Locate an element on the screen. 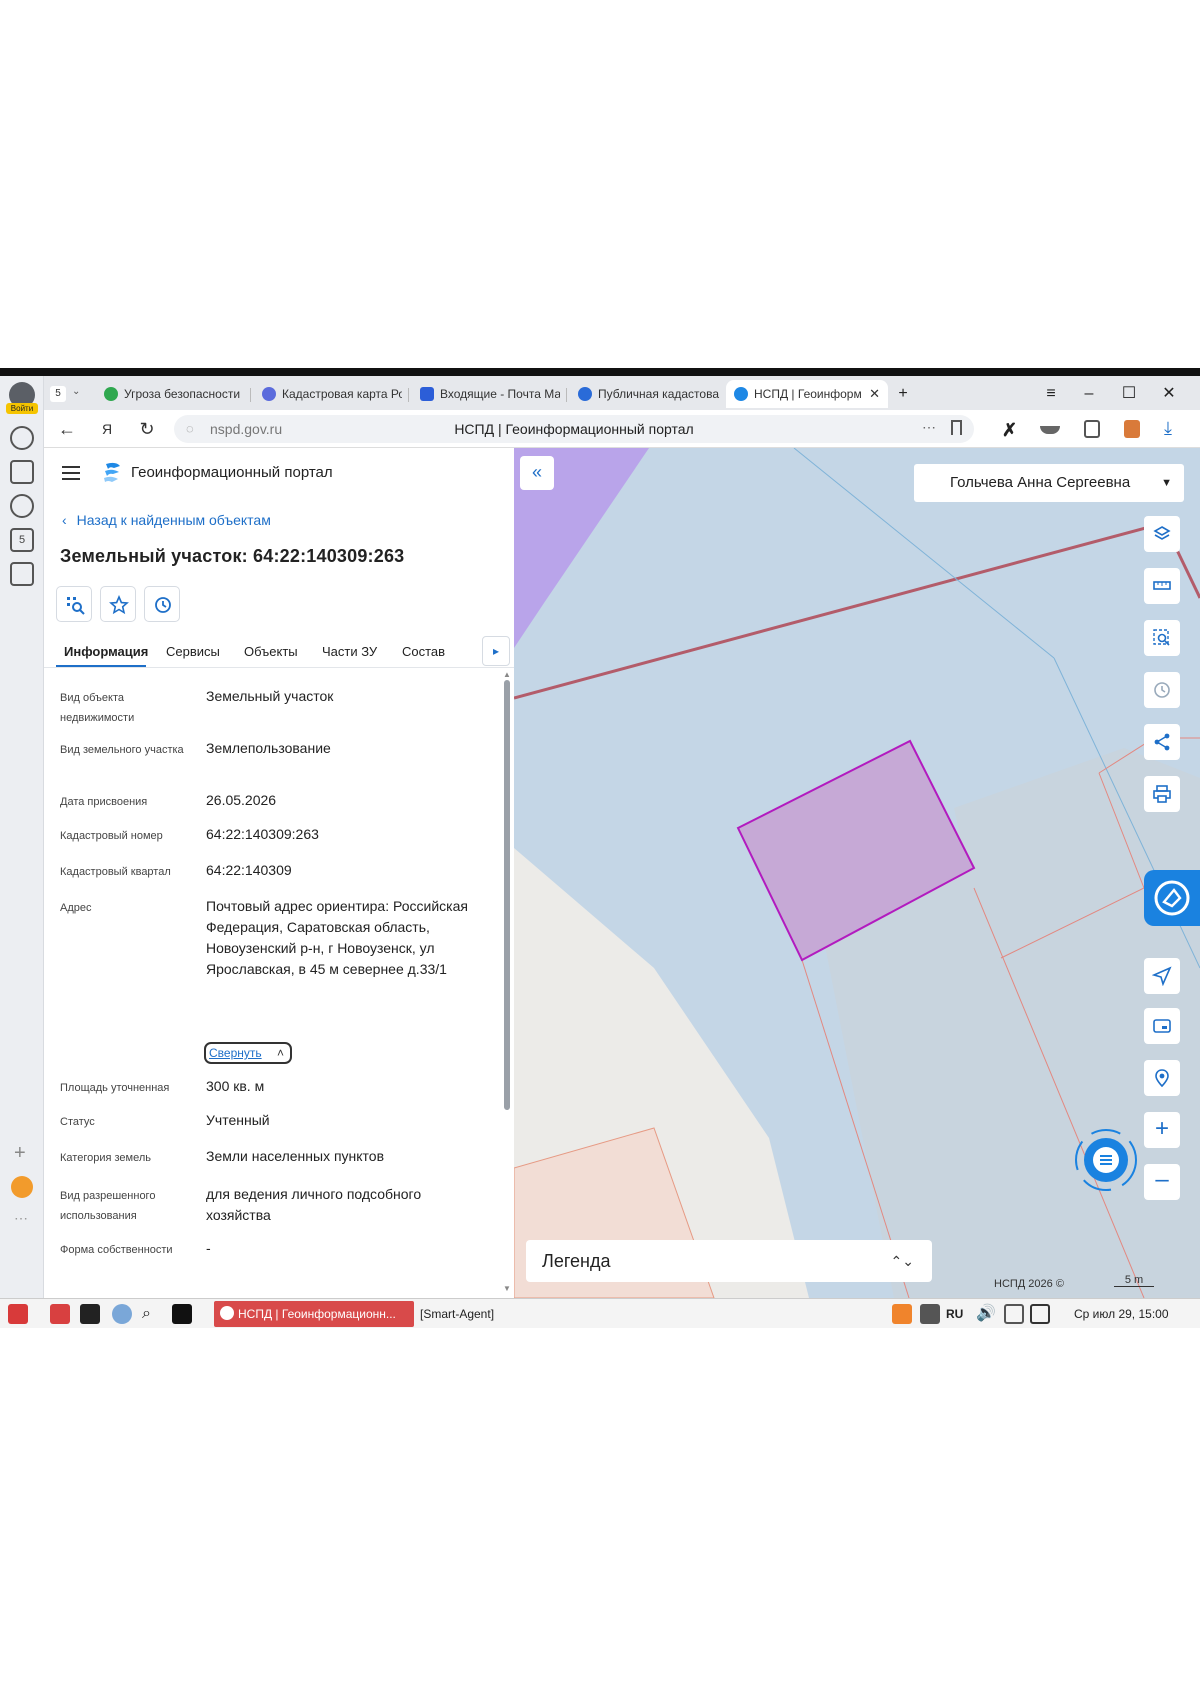 The height and width of the screenshot is (1697, 1200). login-badge: Войти is located at coordinates (22, 408).